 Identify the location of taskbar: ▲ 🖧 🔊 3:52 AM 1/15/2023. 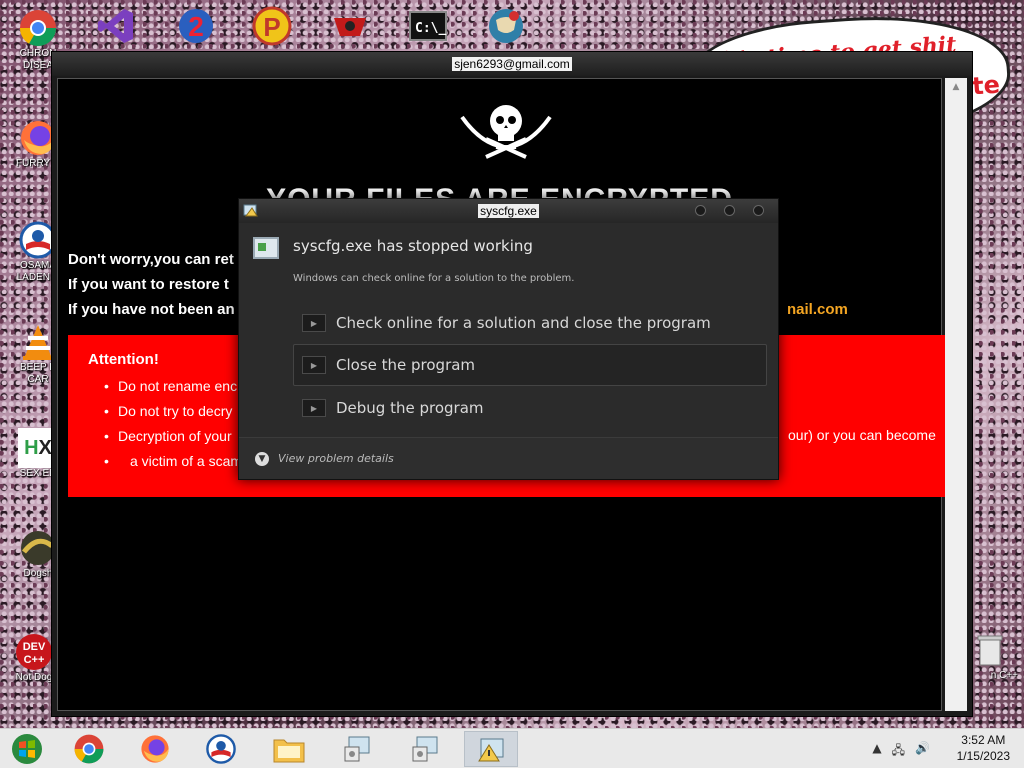
(512, 748).